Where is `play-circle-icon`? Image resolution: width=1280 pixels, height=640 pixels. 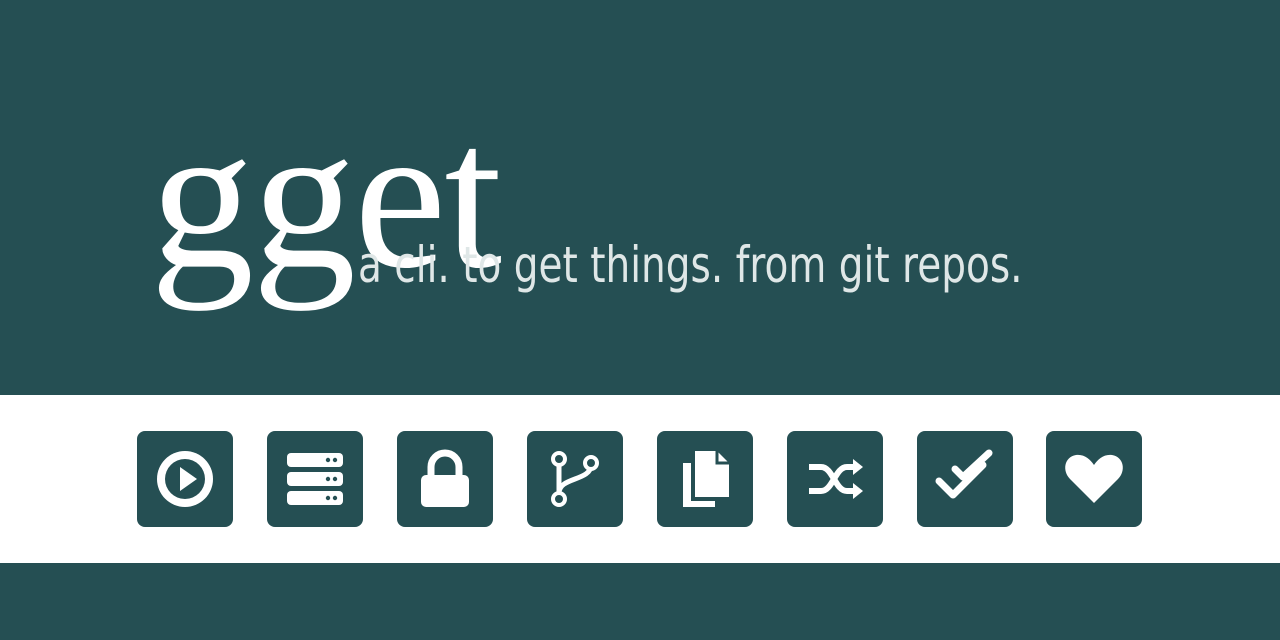 play-circle-icon is located at coordinates (185, 479).